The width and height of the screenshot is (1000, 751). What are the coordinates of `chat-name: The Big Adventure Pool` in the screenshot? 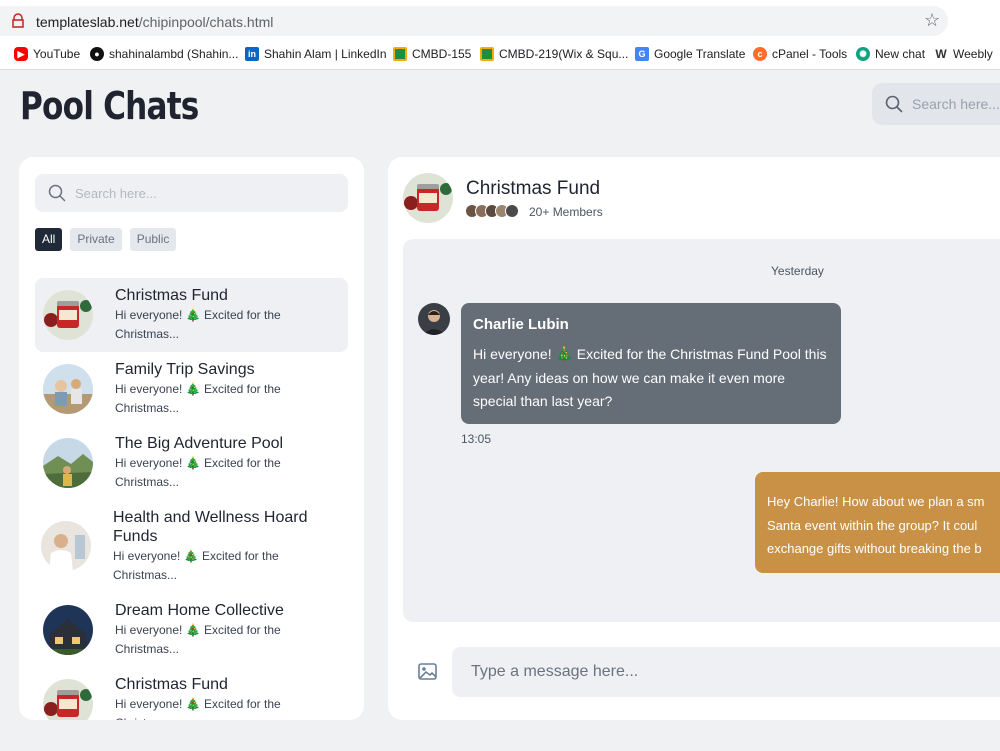 It's located at (199, 443).